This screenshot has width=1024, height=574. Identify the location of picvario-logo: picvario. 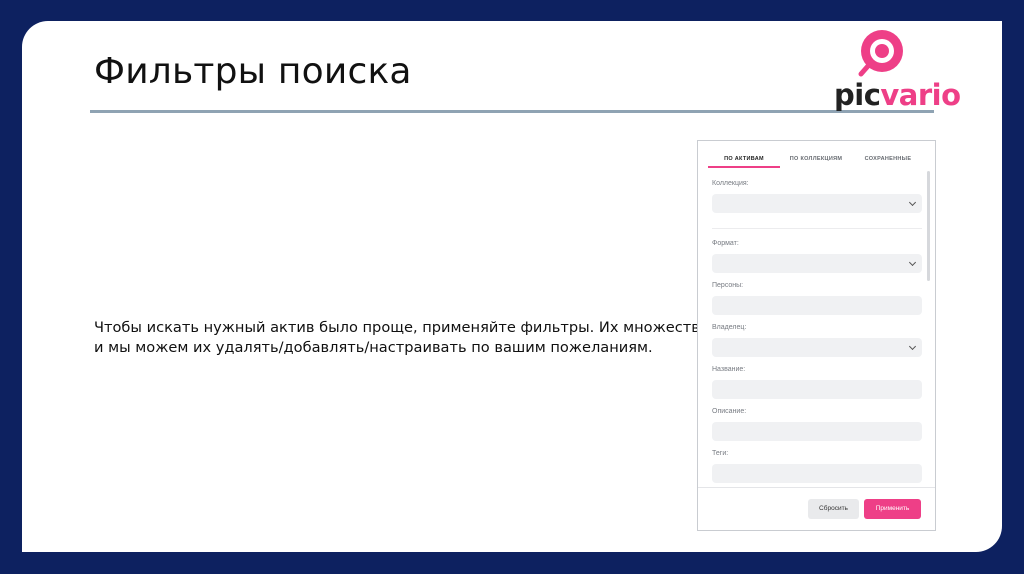
(895, 70).